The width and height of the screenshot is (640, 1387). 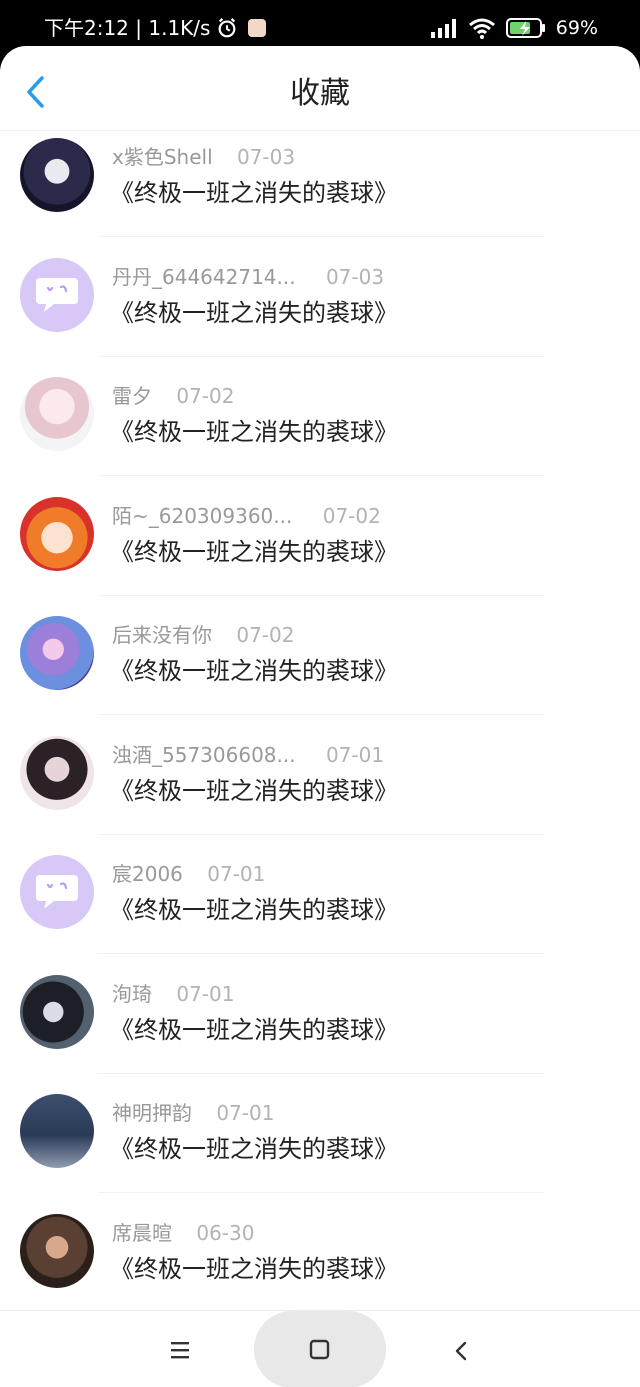 I want to click on item-meta: 浊酒_557306608... 07-01, so click(x=248, y=755).